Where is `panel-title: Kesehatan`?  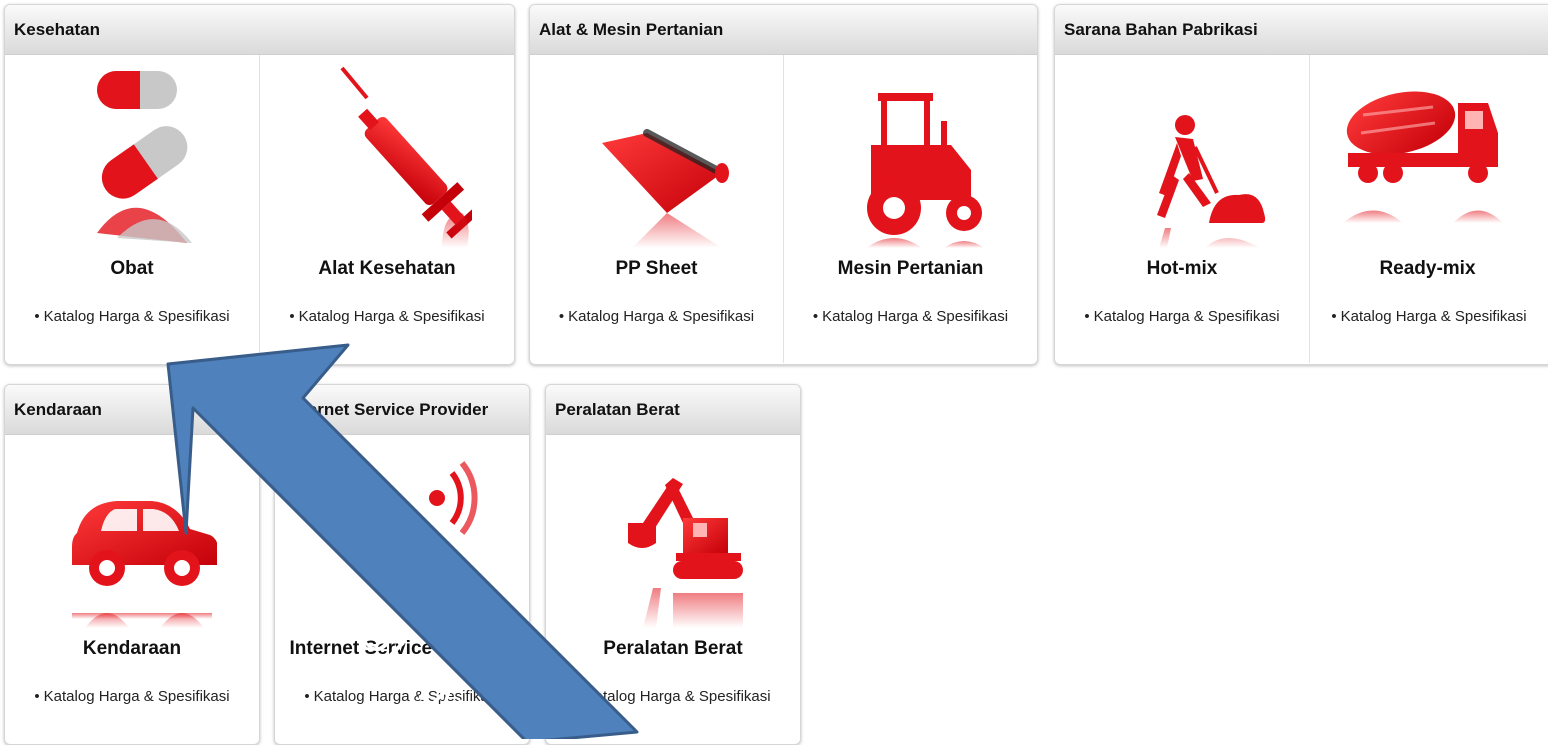 panel-title: Kesehatan is located at coordinates (259, 30).